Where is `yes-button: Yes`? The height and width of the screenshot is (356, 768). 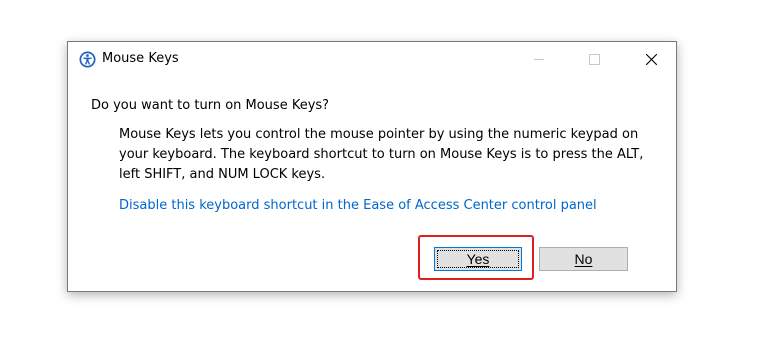
yes-button: Yes is located at coordinates (478, 259).